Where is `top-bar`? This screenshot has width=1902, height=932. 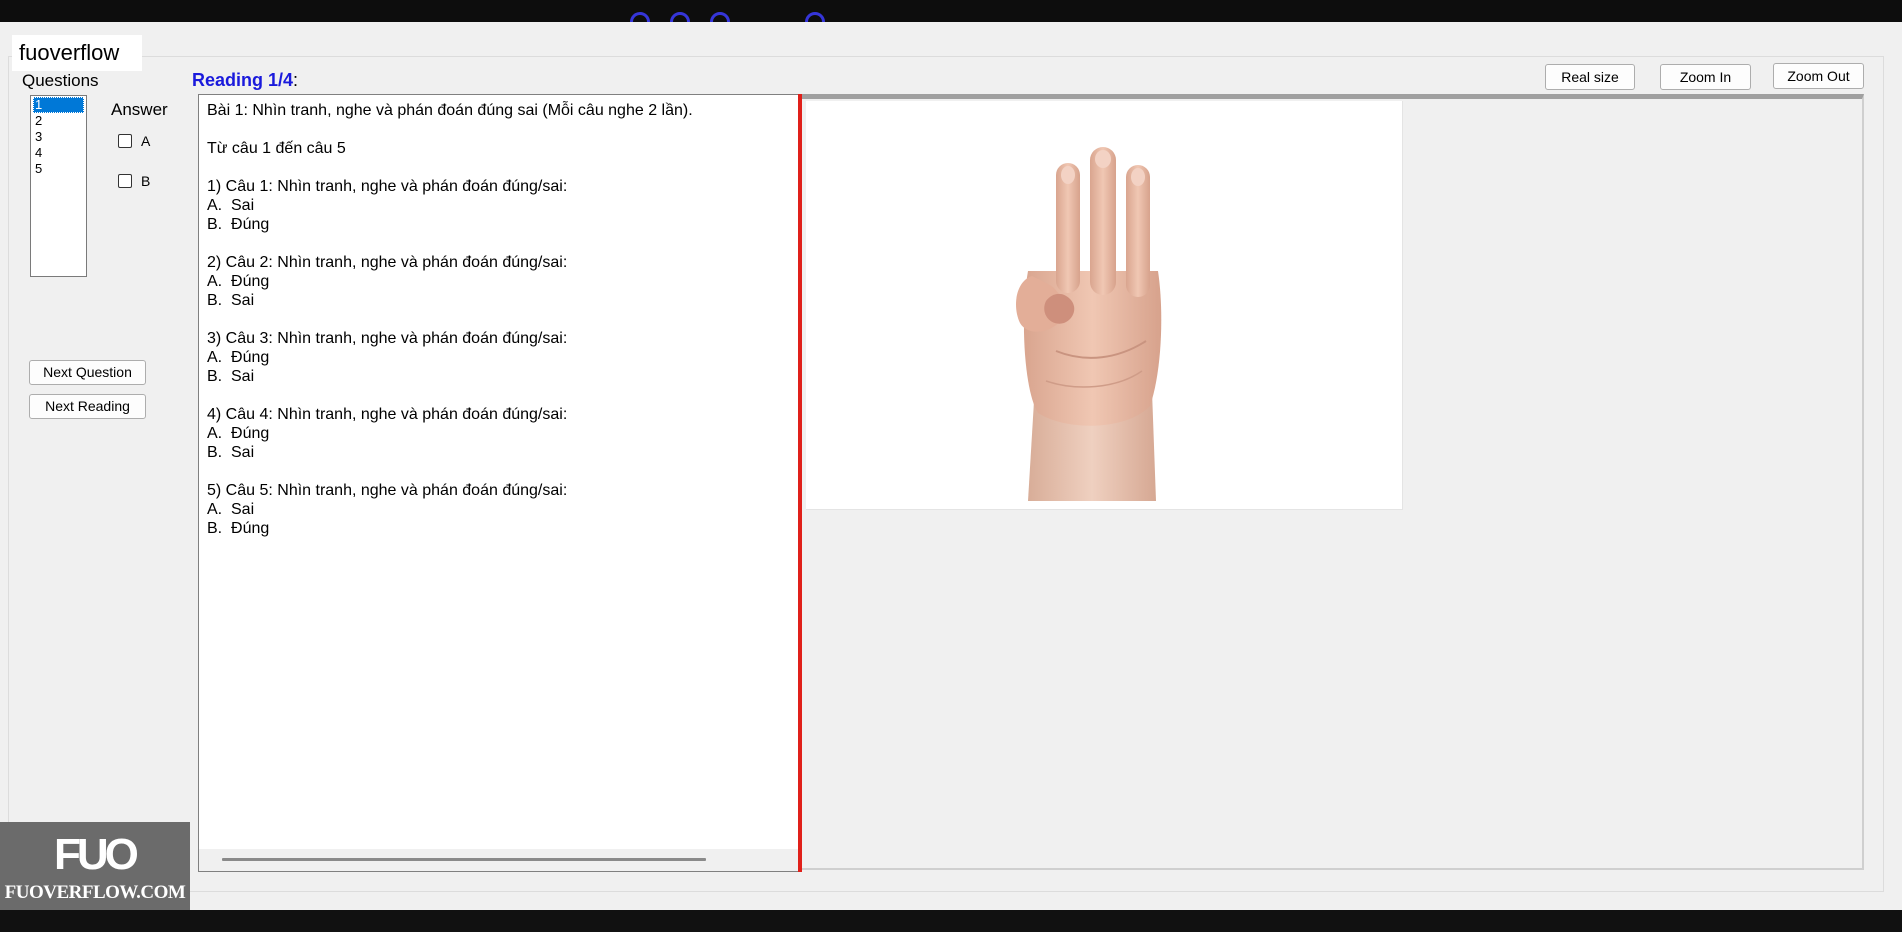 top-bar is located at coordinates (951, 11).